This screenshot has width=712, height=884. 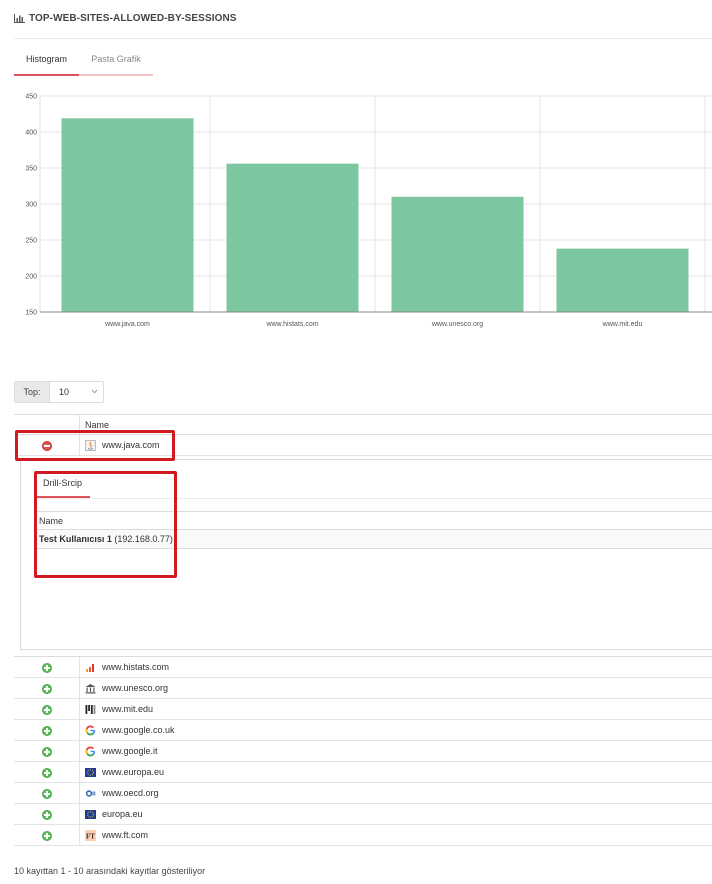 I want to click on table-row: www.google.co.uk, so click(x=363, y=730).